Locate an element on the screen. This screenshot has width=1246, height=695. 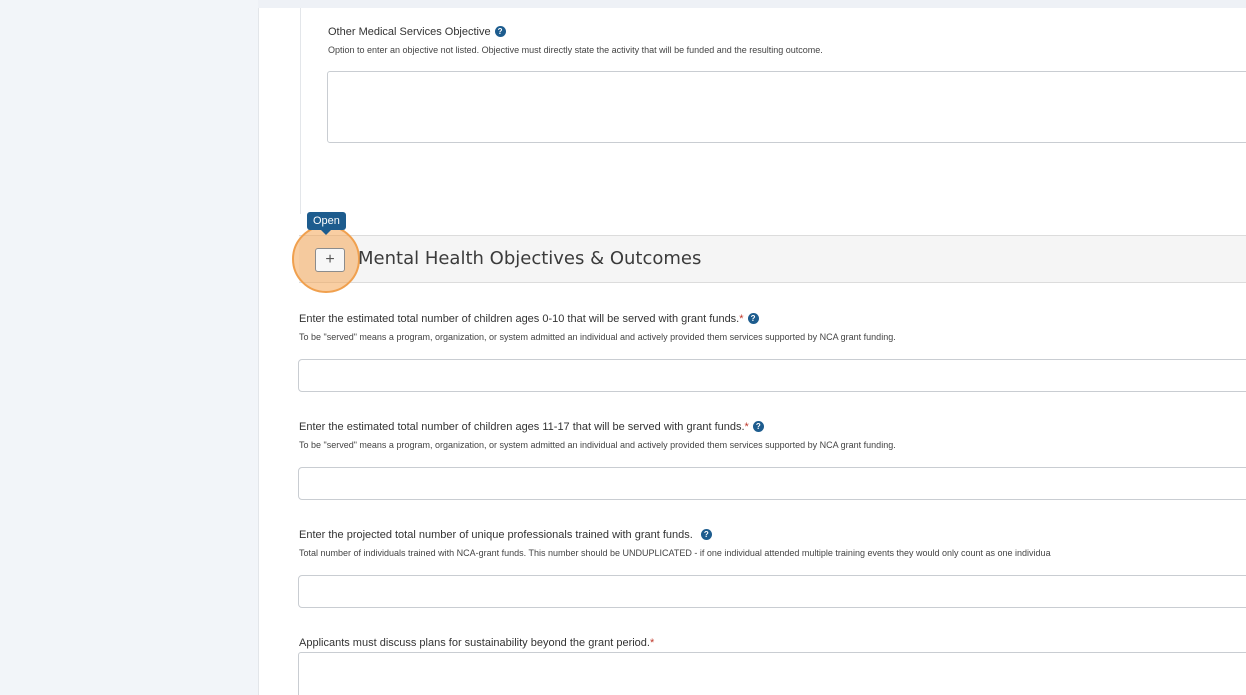
section-title: Mental Health Objectives & Outcomes is located at coordinates (530, 258).